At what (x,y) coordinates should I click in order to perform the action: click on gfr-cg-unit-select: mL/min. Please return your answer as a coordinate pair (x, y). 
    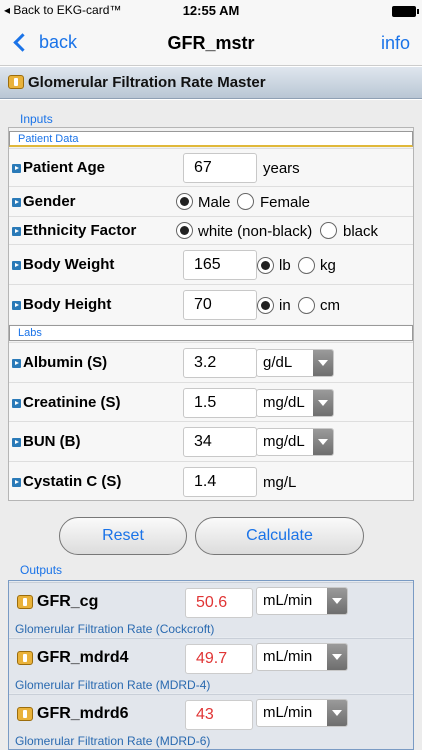
    Looking at the image, I should click on (302, 601).